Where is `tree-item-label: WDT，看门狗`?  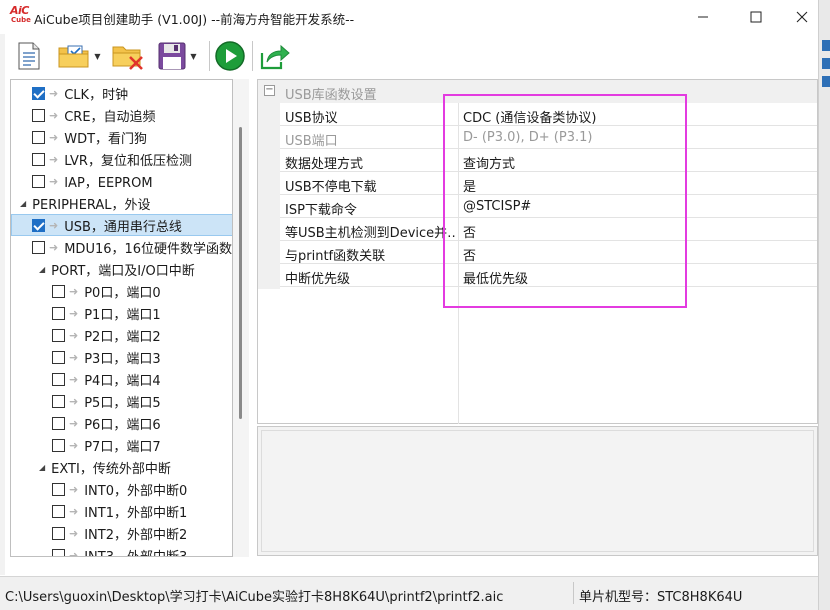 tree-item-label: WDT，看门狗 is located at coordinates (106, 139).